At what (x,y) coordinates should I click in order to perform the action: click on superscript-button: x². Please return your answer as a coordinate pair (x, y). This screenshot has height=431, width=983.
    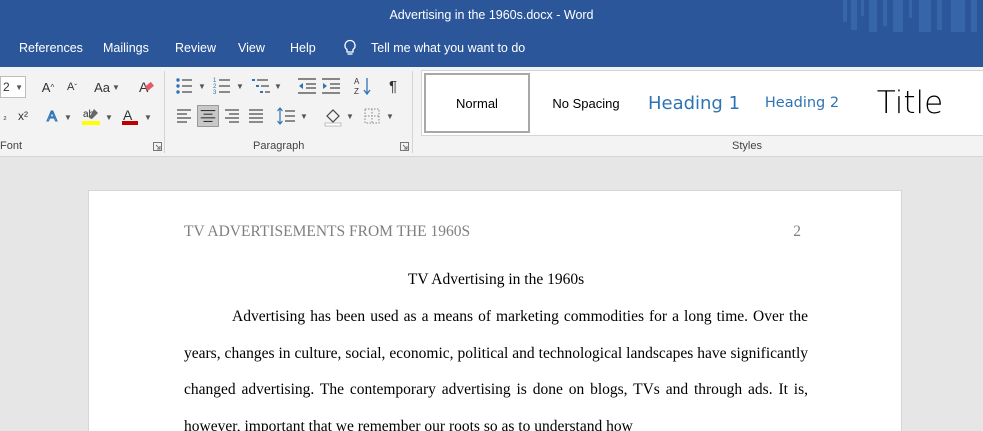
    Looking at the image, I should click on (23, 116).